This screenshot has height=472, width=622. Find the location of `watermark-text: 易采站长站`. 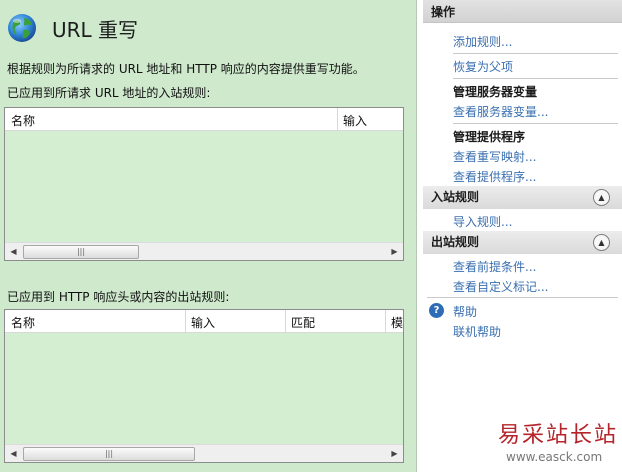

watermark-text: 易采站长站 is located at coordinates (558, 435).